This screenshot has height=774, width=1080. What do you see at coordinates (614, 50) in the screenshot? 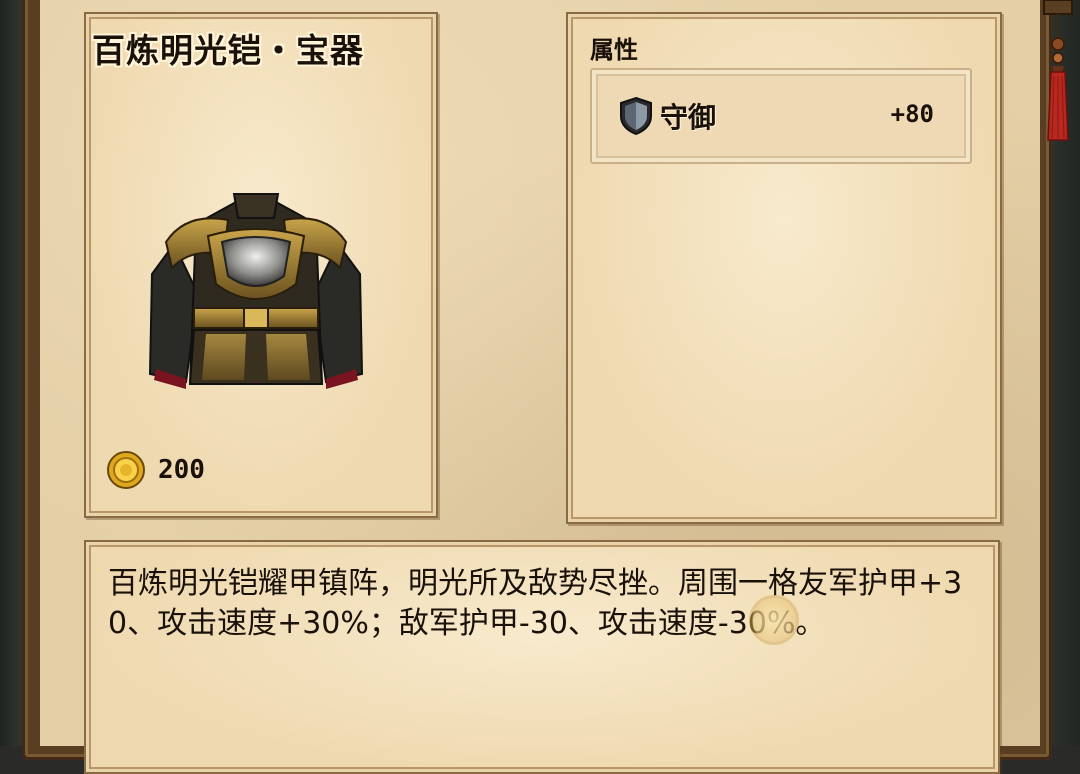
I see `attributes-heading: 属性` at bounding box center [614, 50].